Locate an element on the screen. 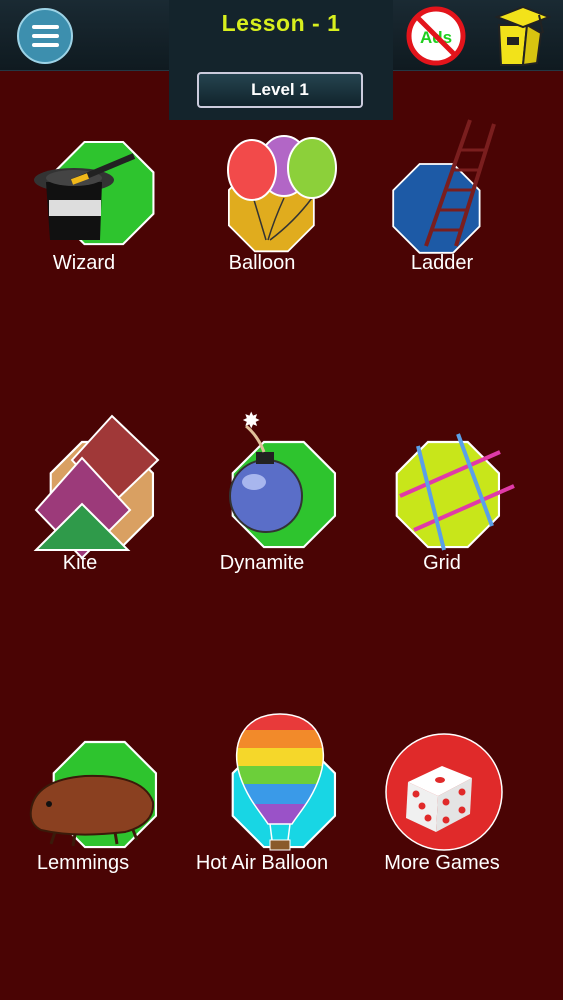 The image size is (563, 1000). game-lemmings: Lemmings is located at coordinates (86, 825).